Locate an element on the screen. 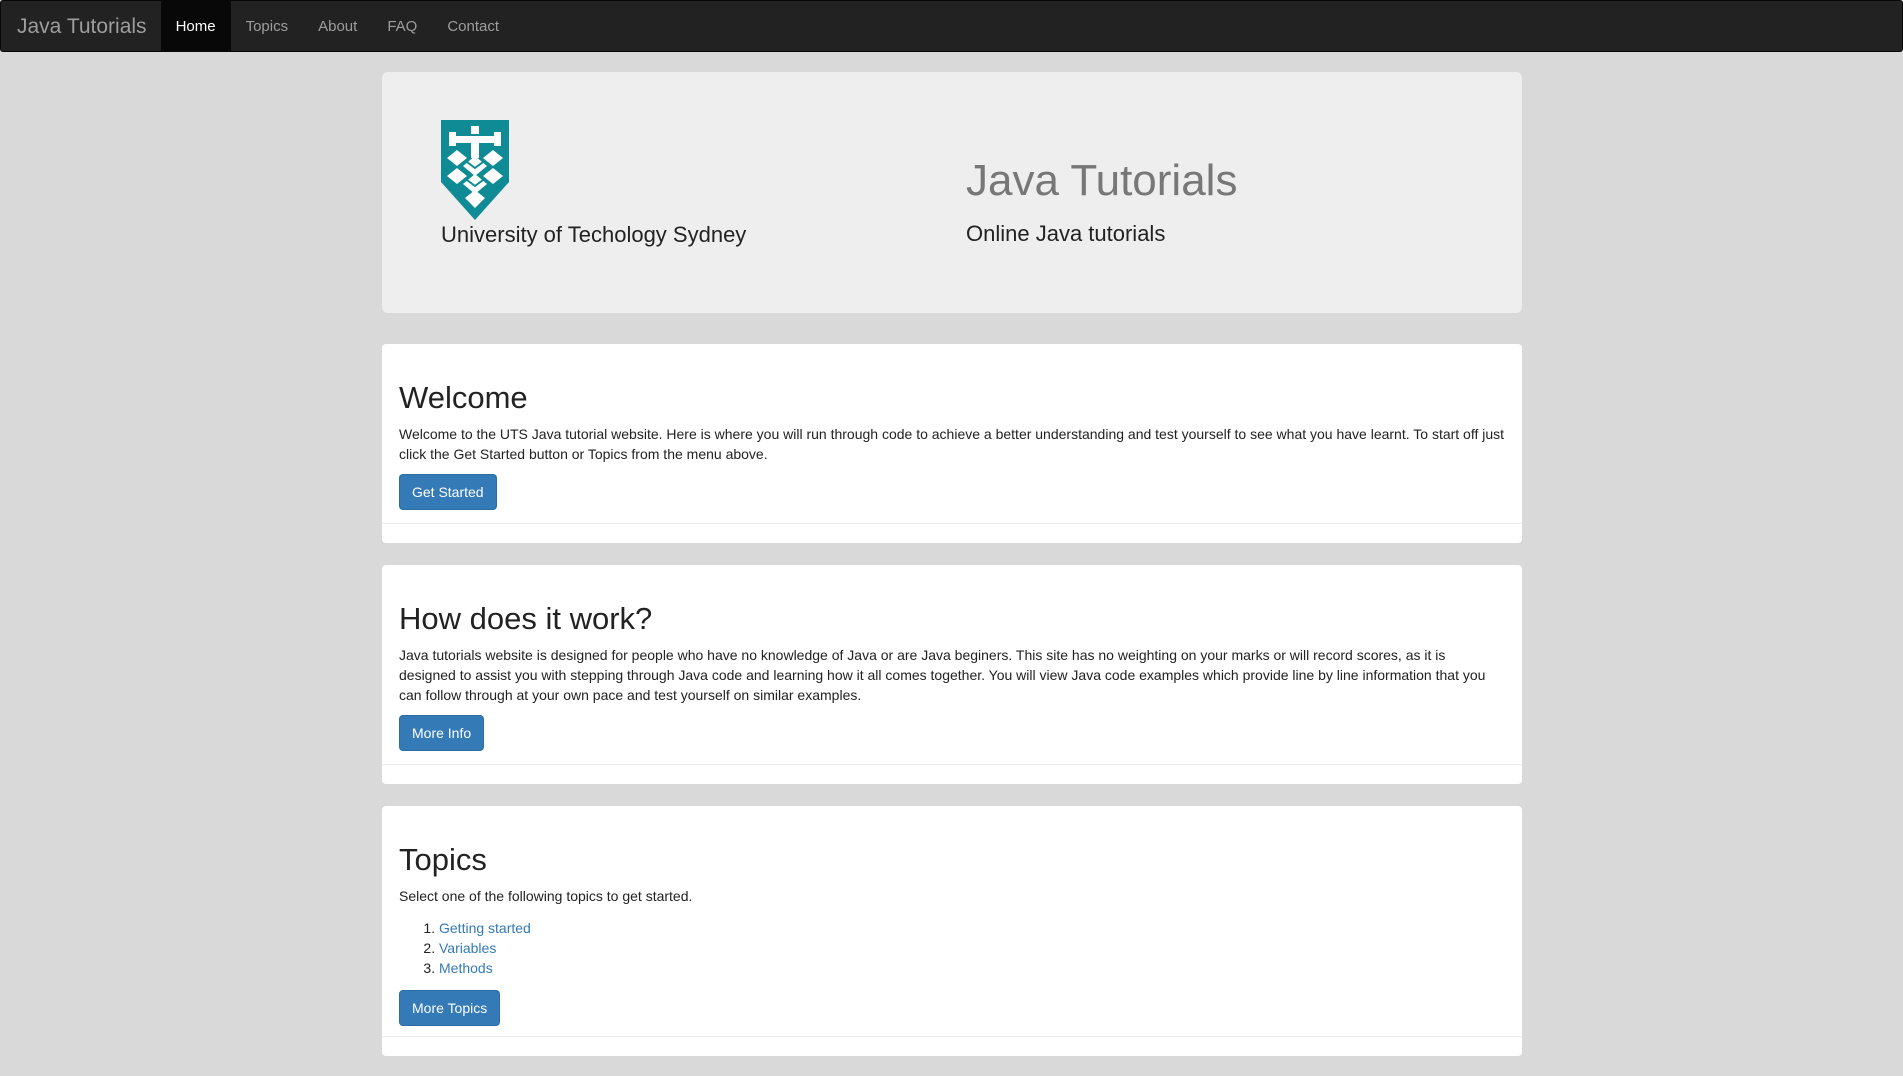 The height and width of the screenshot is (1076, 1903). get-started-button: Get Started is located at coordinates (448, 492).